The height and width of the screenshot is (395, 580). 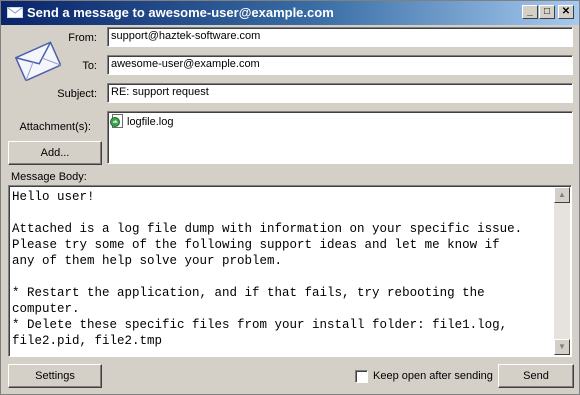 I want to click on scroll-up-arrow-icon: ▲, so click(x=562, y=195).